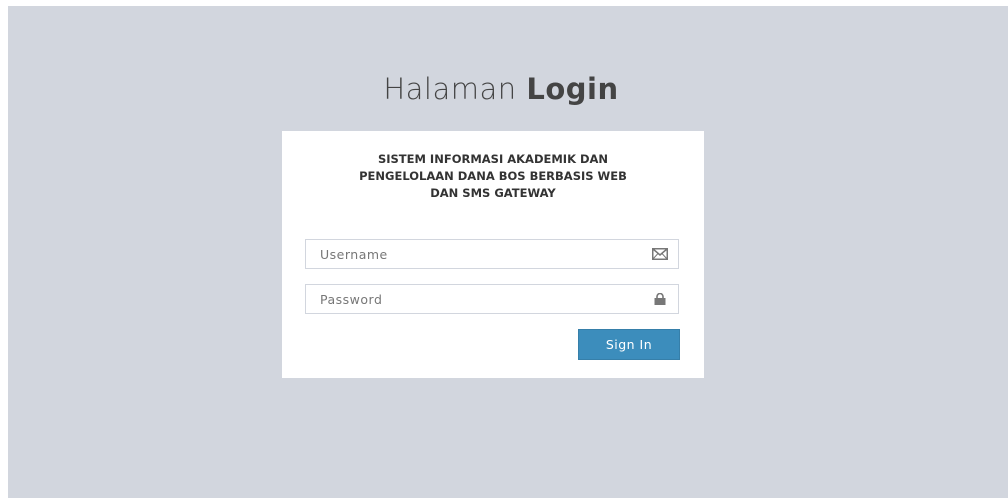  Describe the element at coordinates (493, 159) in the screenshot. I see `login-box-message-line: SISTEM INFORMASI AKADEMIK DAN` at that location.